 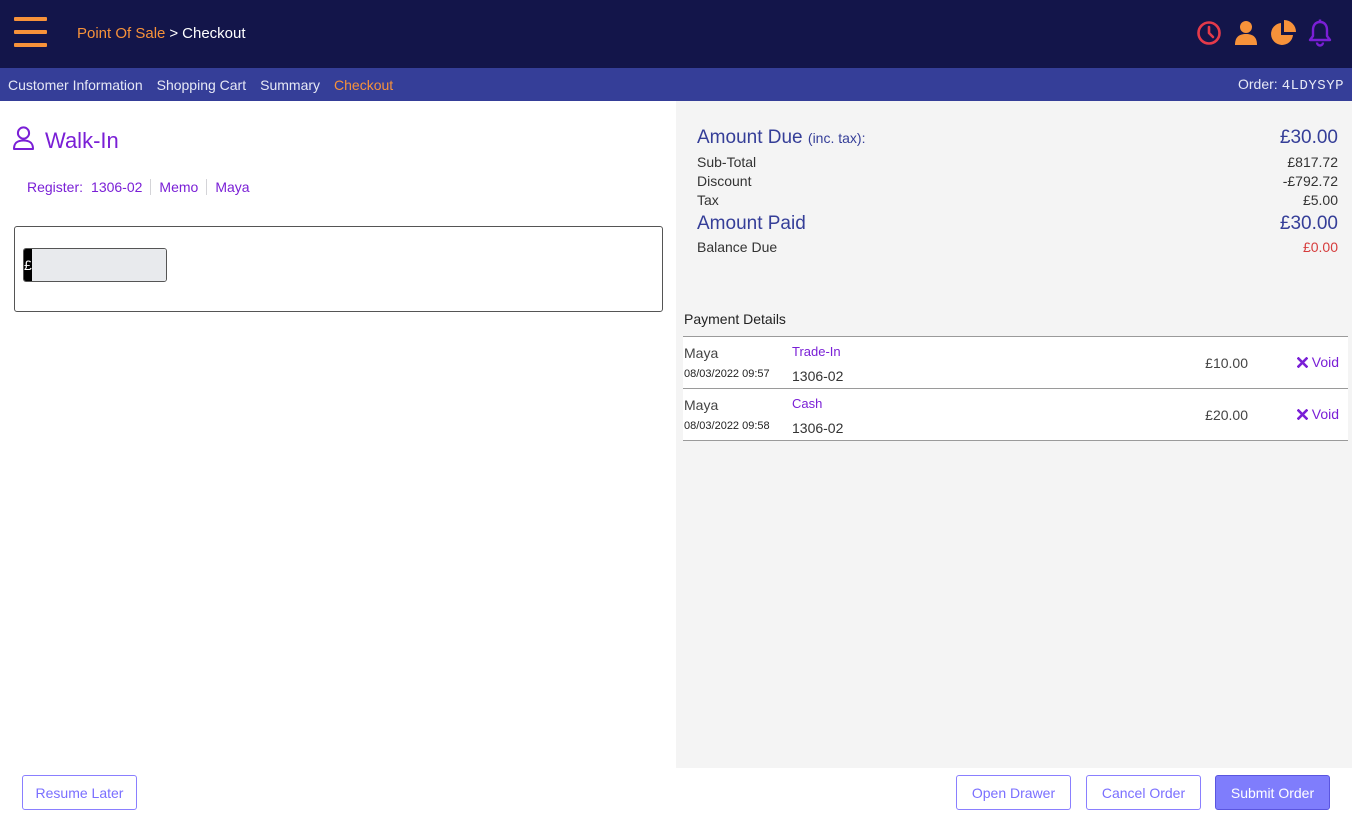 I want to click on tax-value: £5.00, so click(x=1320, y=200).